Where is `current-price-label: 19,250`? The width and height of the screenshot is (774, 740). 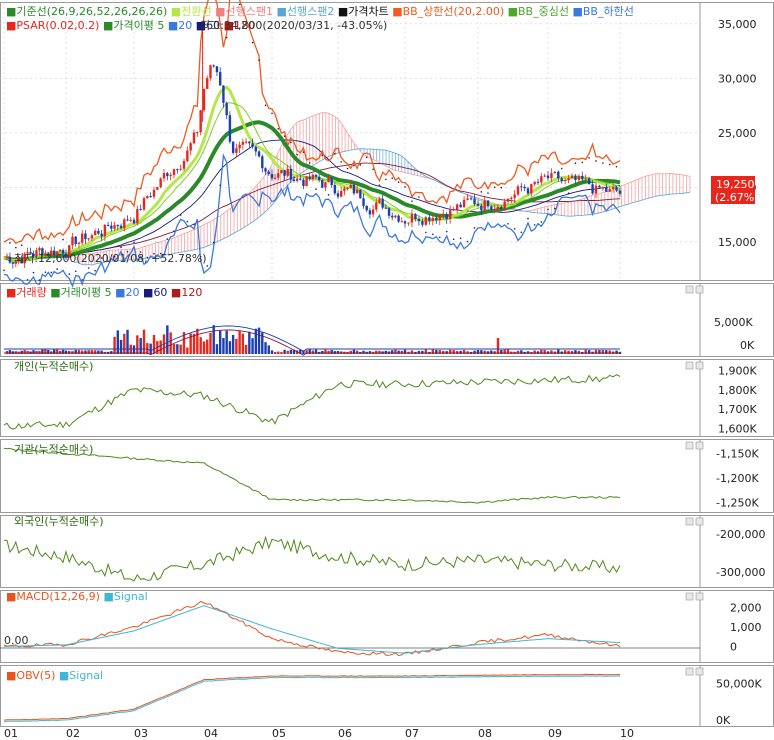 current-price-label: 19,250 is located at coordinates (735, 184).